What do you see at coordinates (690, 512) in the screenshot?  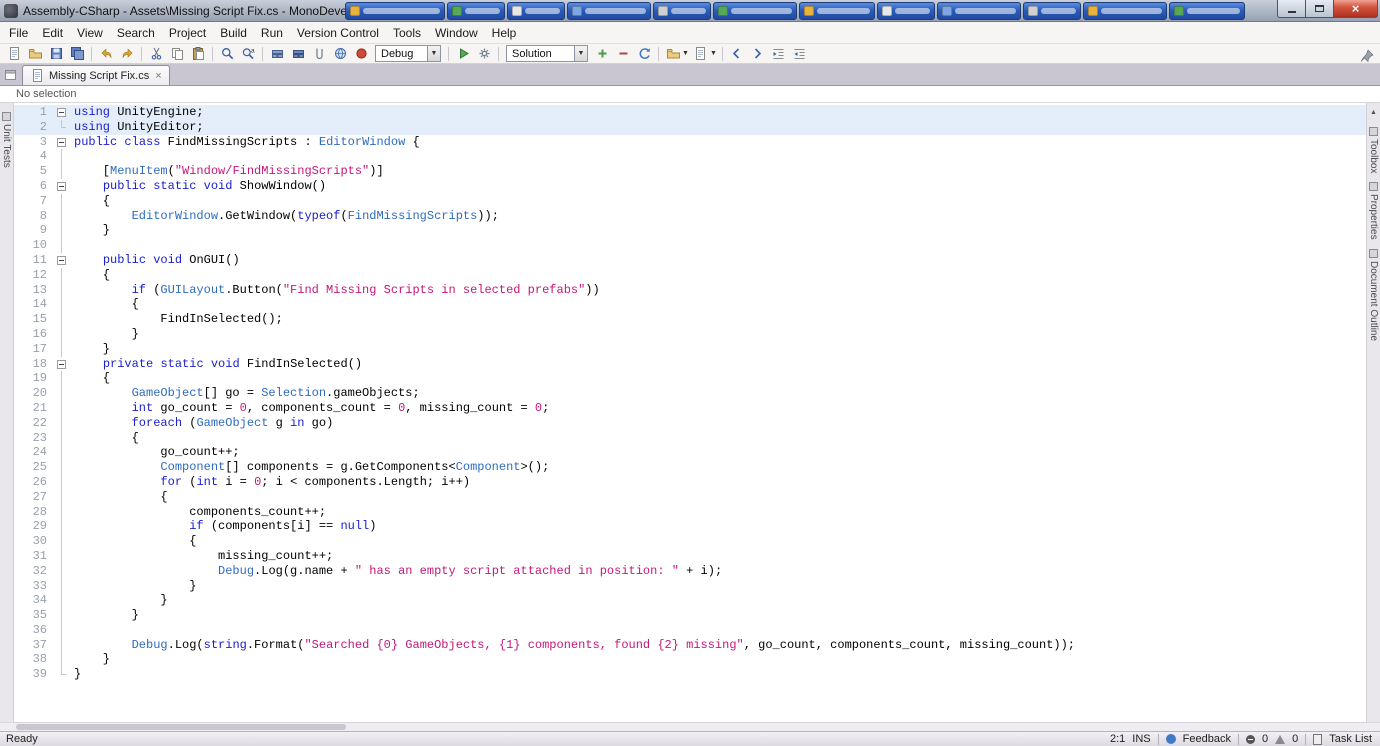 I see `code-line: 28 components_count++;` at bounding box center [690, 512].